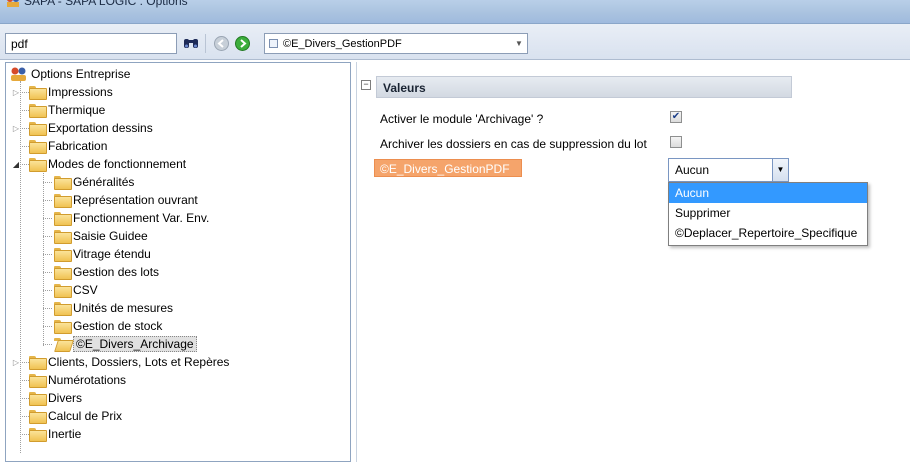  I want to click on tree-item-gestion-des-lots: Gestion des lots, so click(98, 272).